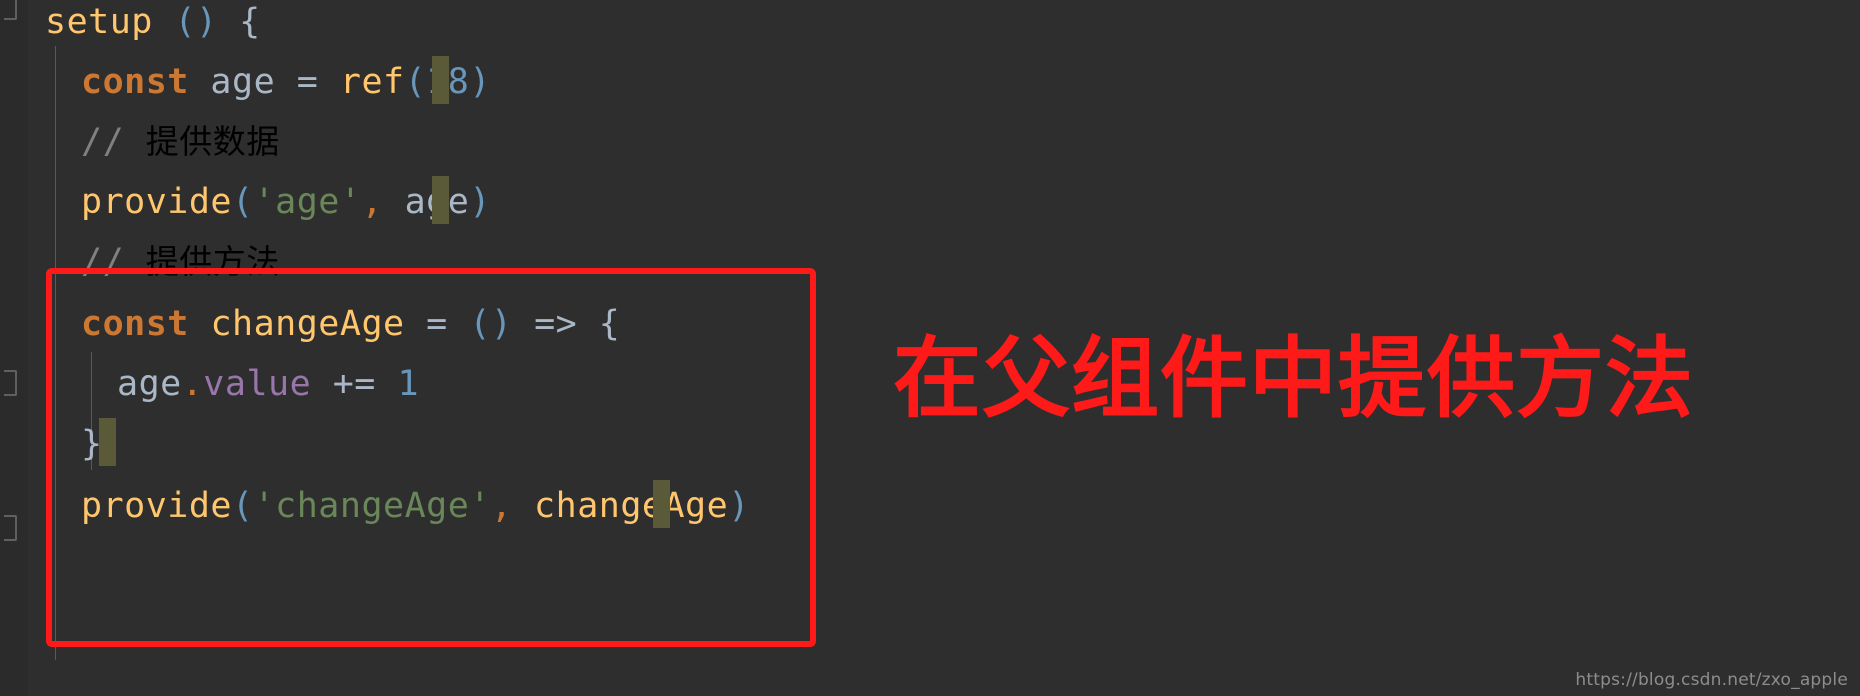 Image resolution: width=1860 pixels, height=696 pixels. Describe the element at coordinates (212, 261) in the screenshot. I see `code-token: 提供方法` at that location.